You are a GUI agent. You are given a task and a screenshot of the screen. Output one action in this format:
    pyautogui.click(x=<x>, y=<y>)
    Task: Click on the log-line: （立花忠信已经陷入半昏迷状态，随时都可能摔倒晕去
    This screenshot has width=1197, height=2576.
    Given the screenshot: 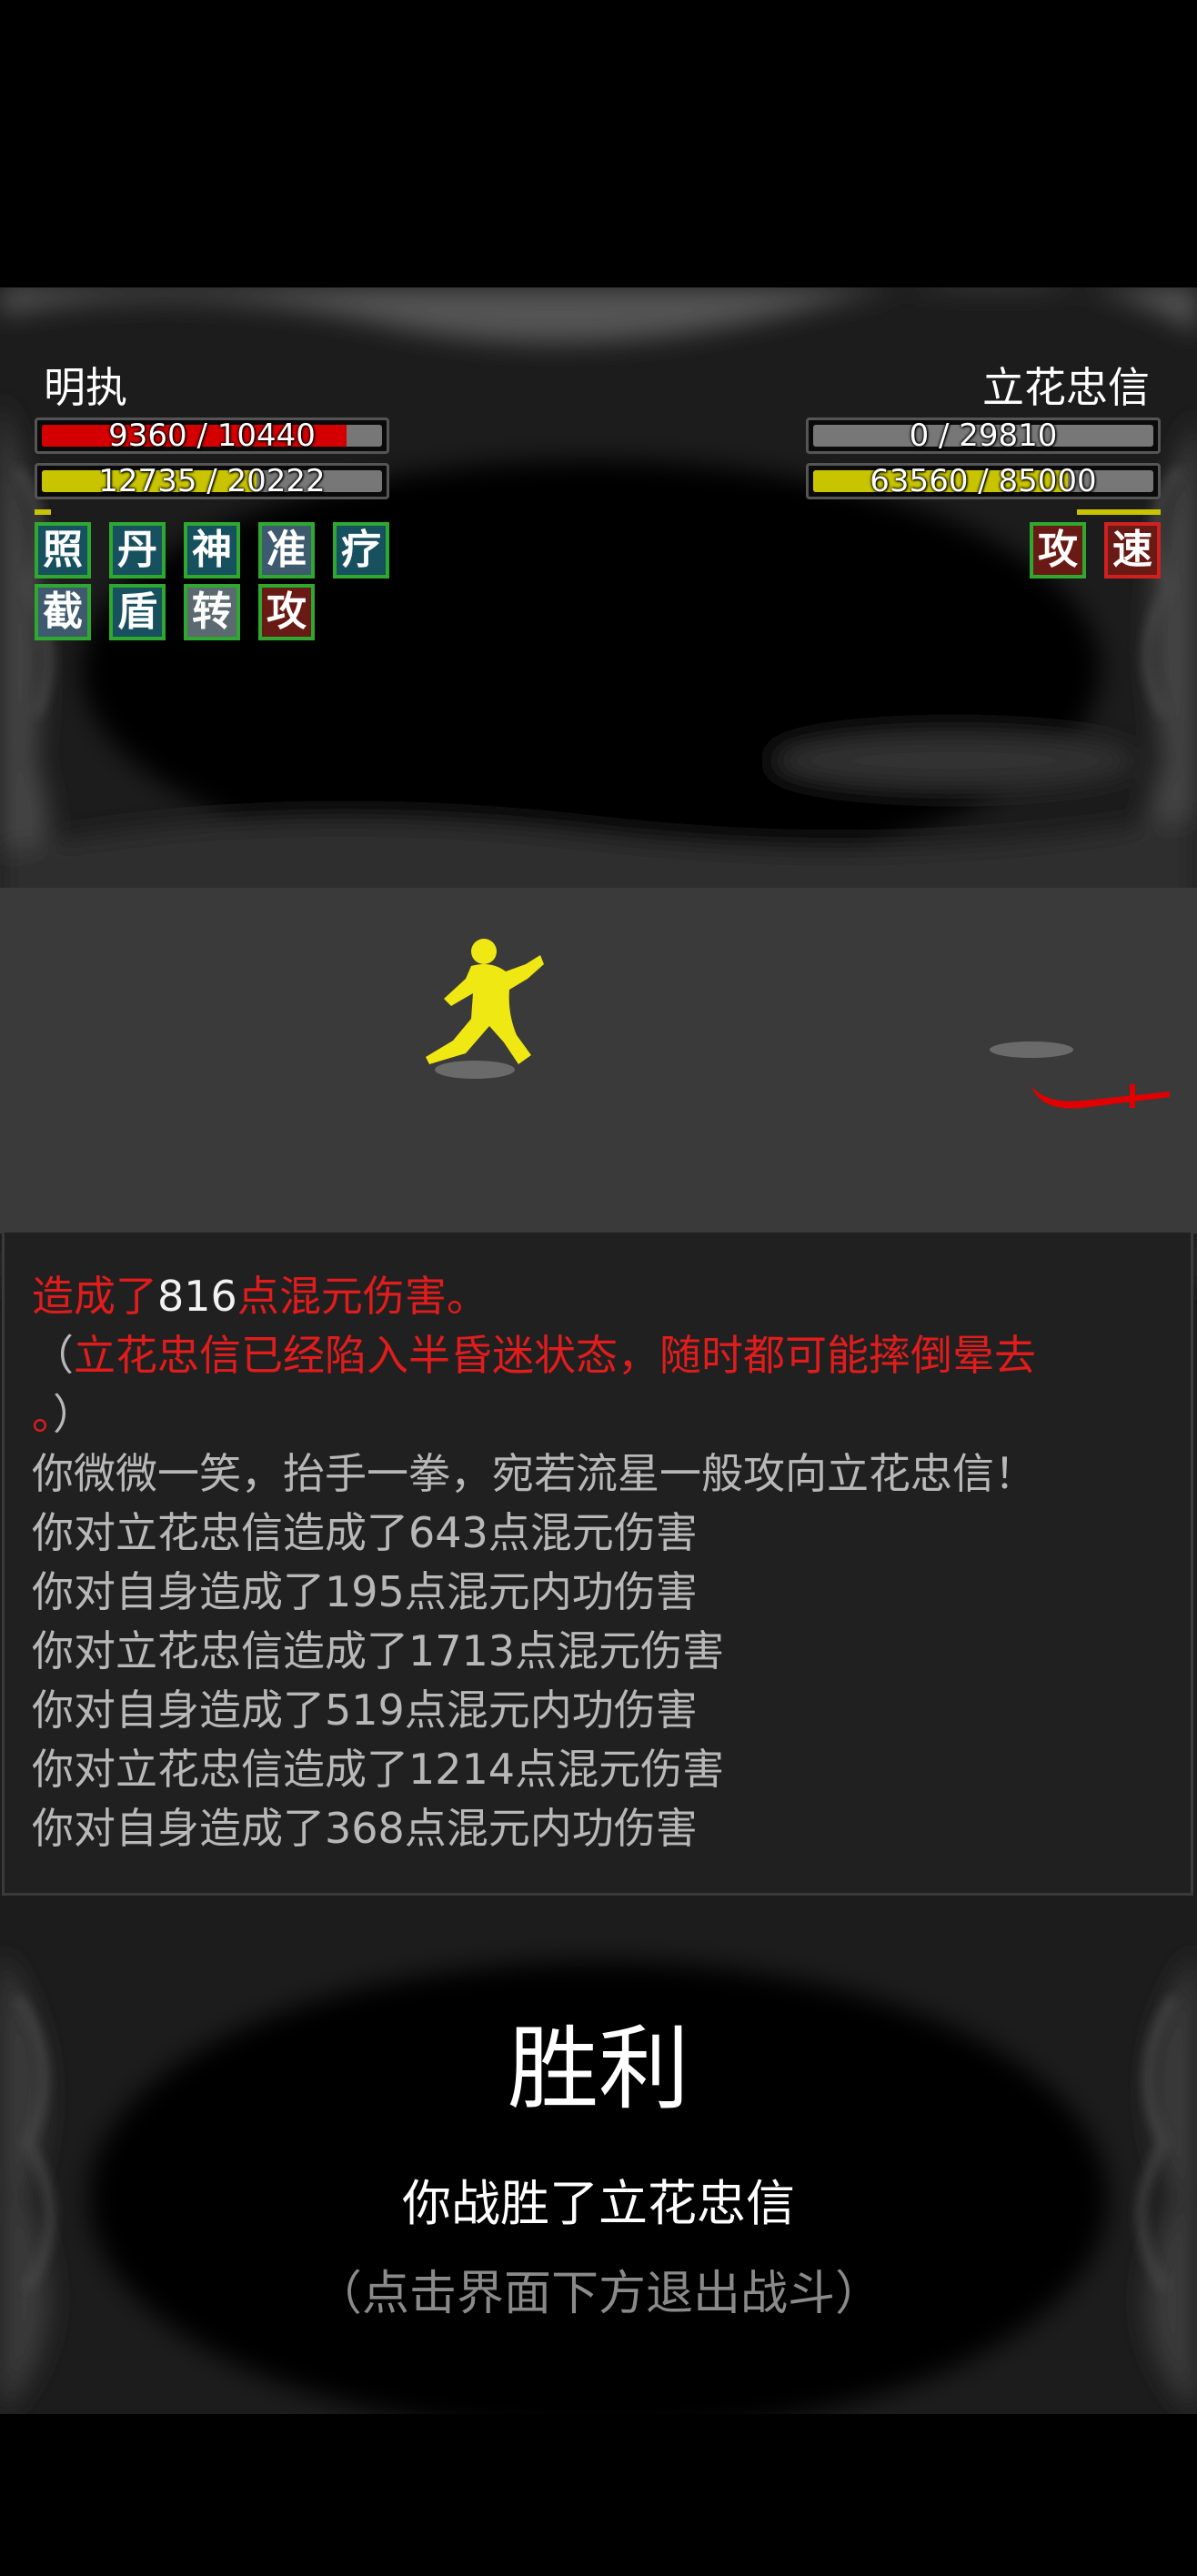 What is the action you would take?
    pyautogui.click(x=534, y=1355)
    